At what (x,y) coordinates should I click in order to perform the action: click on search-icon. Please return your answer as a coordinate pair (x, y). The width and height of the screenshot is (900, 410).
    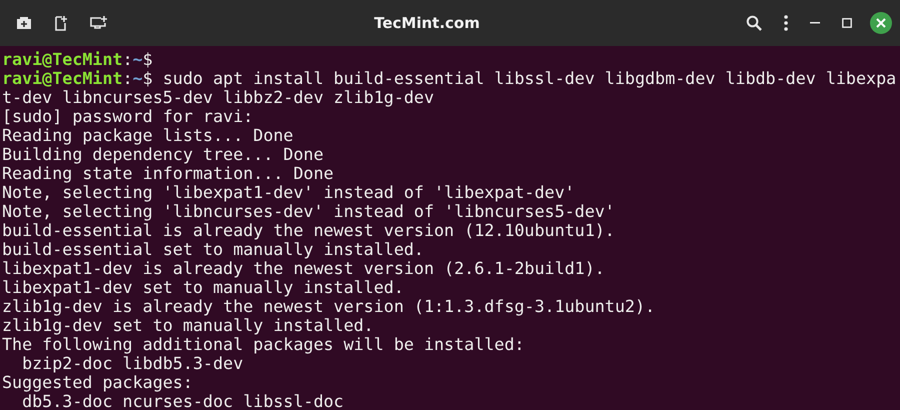
    Looking at the image, I should click on (754, 23).